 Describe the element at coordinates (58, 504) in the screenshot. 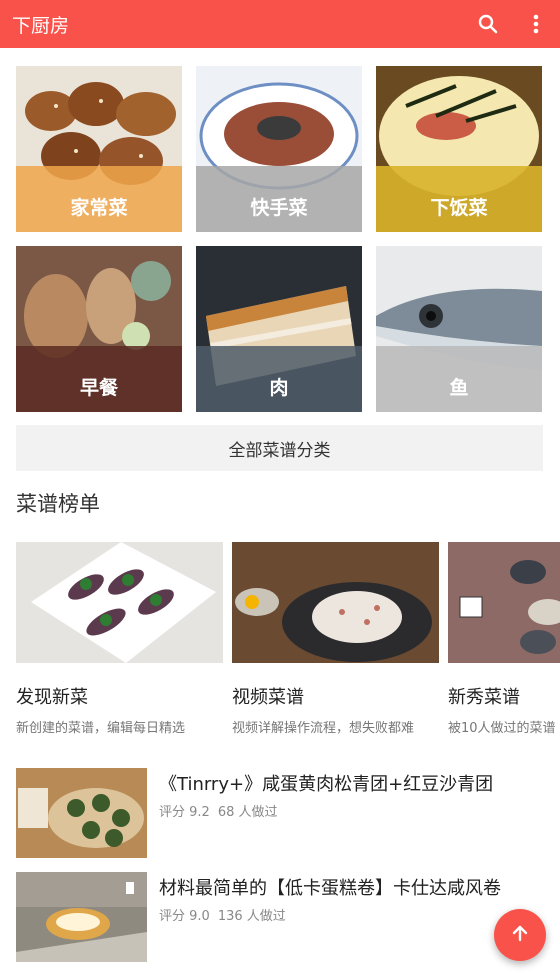

I see `ranking-section-title: 菜谱榜单` at that location.